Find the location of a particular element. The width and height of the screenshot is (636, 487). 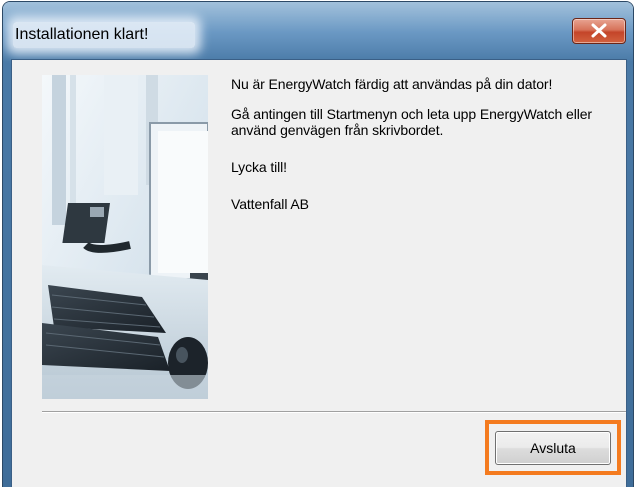

good-luck-message: Lycka till! is located at coordinates (259, 167).